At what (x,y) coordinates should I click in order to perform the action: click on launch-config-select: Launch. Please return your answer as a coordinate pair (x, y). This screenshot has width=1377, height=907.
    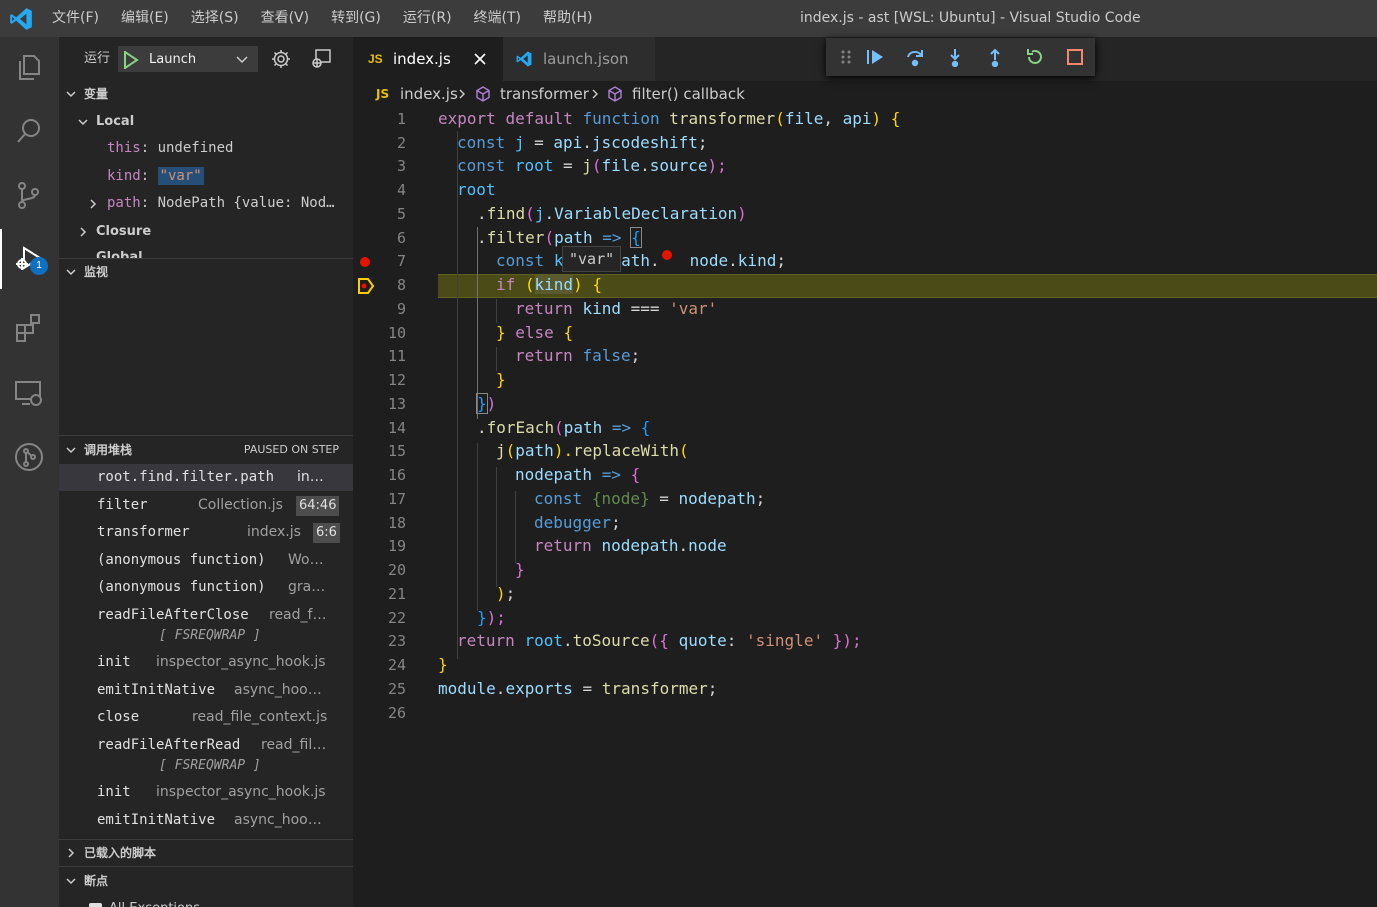
    Looking at the image, I should click on (188, 59).